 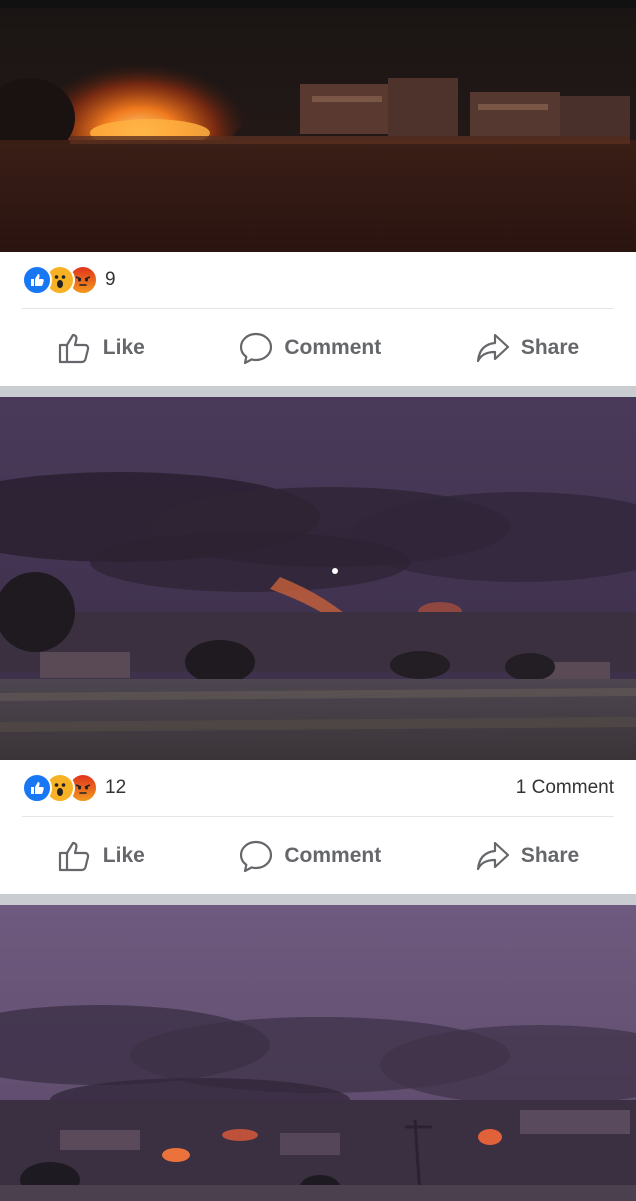 I want to click on post-actions-2: Like Comment Share, so click(x=318, y=855).